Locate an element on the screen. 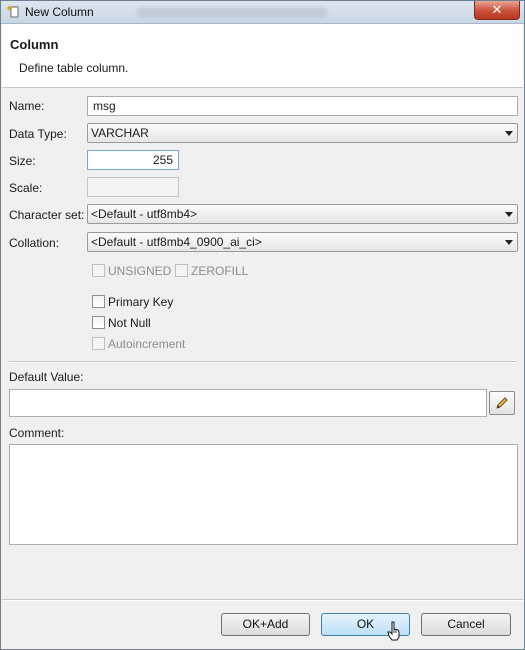  data-type-value: VARCHAR is located at coordinates (120, 133).